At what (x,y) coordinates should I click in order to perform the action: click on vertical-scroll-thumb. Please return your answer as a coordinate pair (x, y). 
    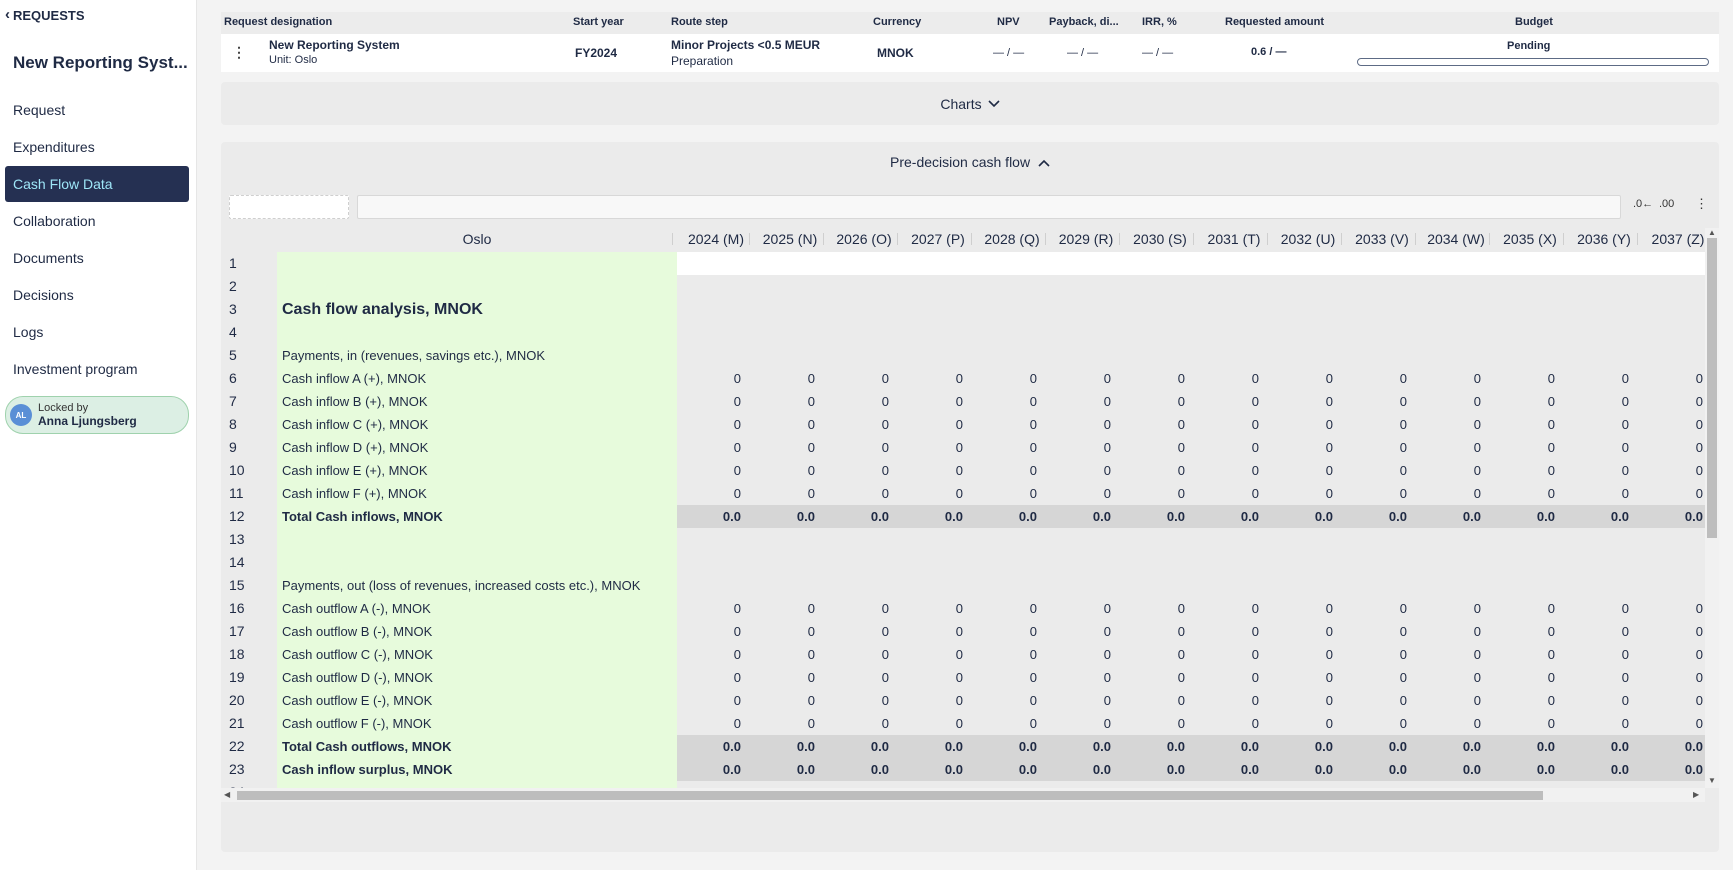
    Looking at the image, I should click on (1712, 388).